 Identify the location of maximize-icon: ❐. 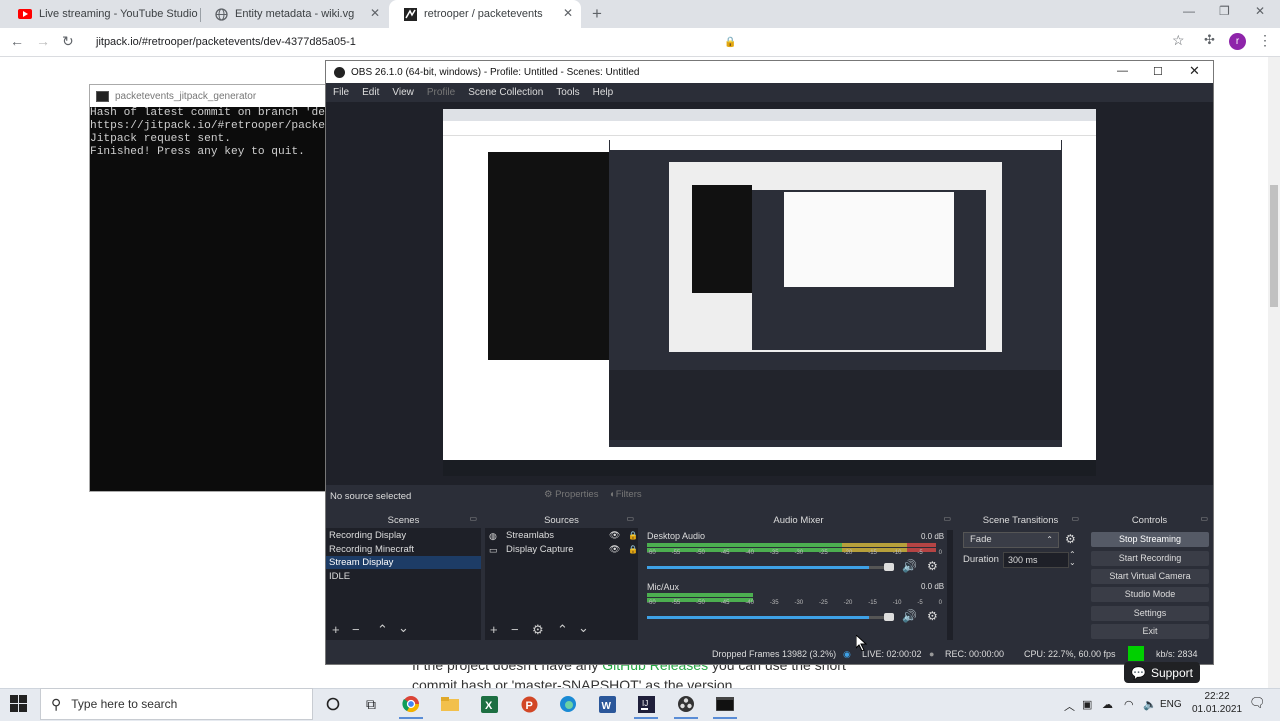
(1224, 11).